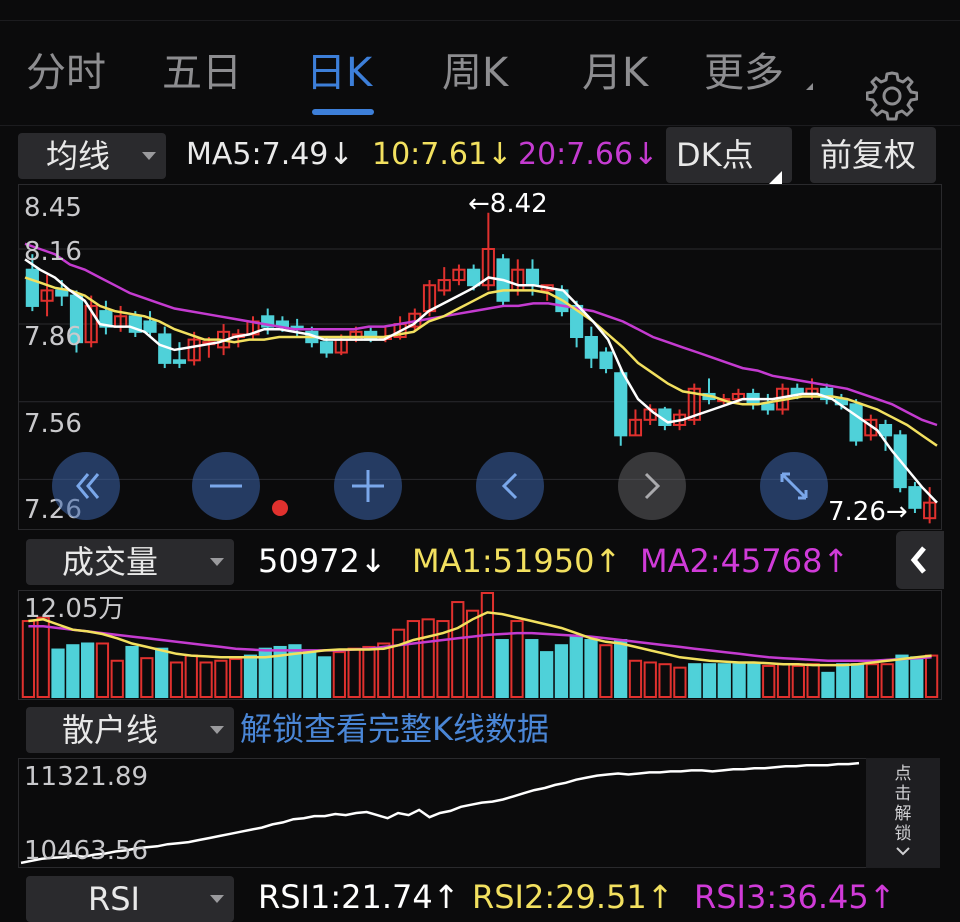 Image resolution: width=960 pixels, height=922 pixels. Describe the element at coordinates (280, 508) in the screenshot. I see `status-dot` at that location.